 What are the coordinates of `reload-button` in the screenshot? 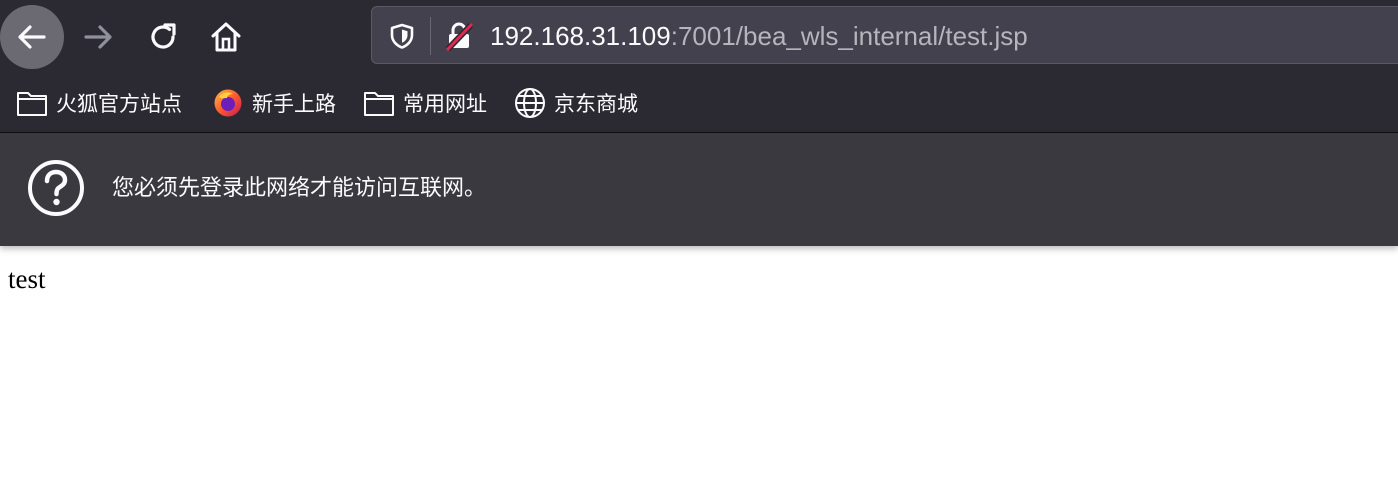 It's located at (163, 37).